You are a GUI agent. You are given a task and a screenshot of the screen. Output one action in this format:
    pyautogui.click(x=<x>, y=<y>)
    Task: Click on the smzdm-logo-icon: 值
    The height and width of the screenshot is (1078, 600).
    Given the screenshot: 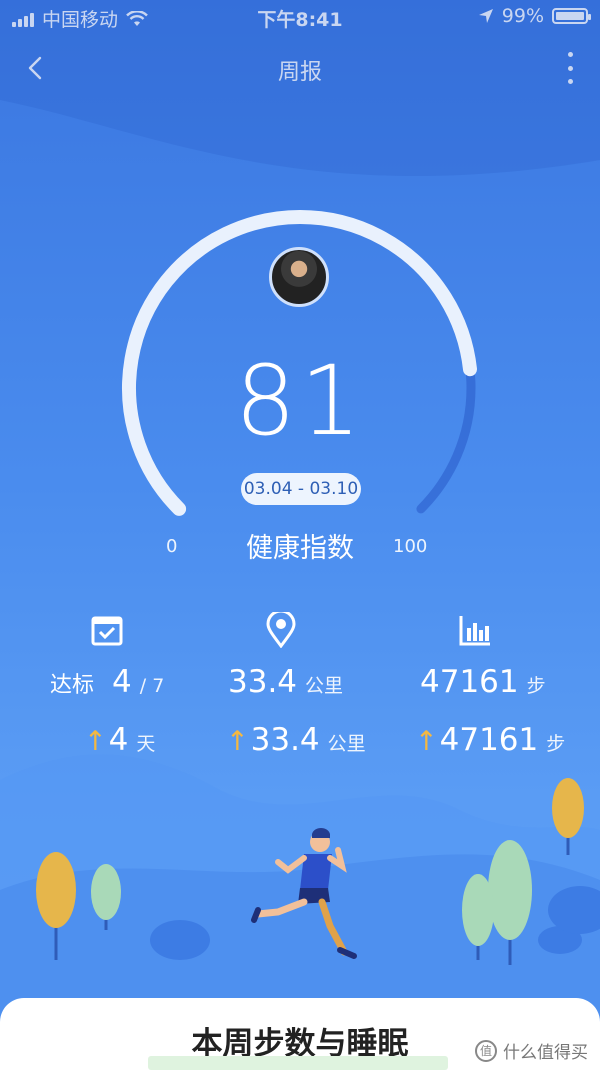 What is the action you would take?
    pyautogui.click(x=486, y=1050)
    